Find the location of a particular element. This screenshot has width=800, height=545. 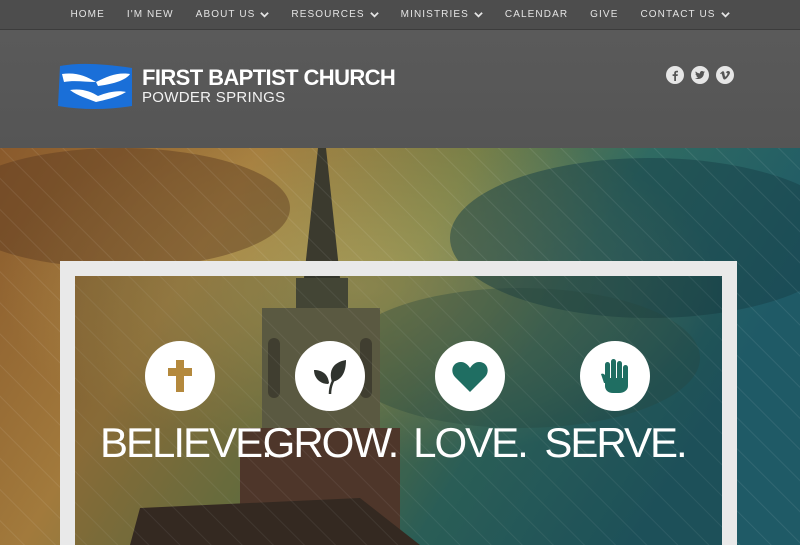

nav-contact-us: CONTACT US is located at coordinates (685, 14).